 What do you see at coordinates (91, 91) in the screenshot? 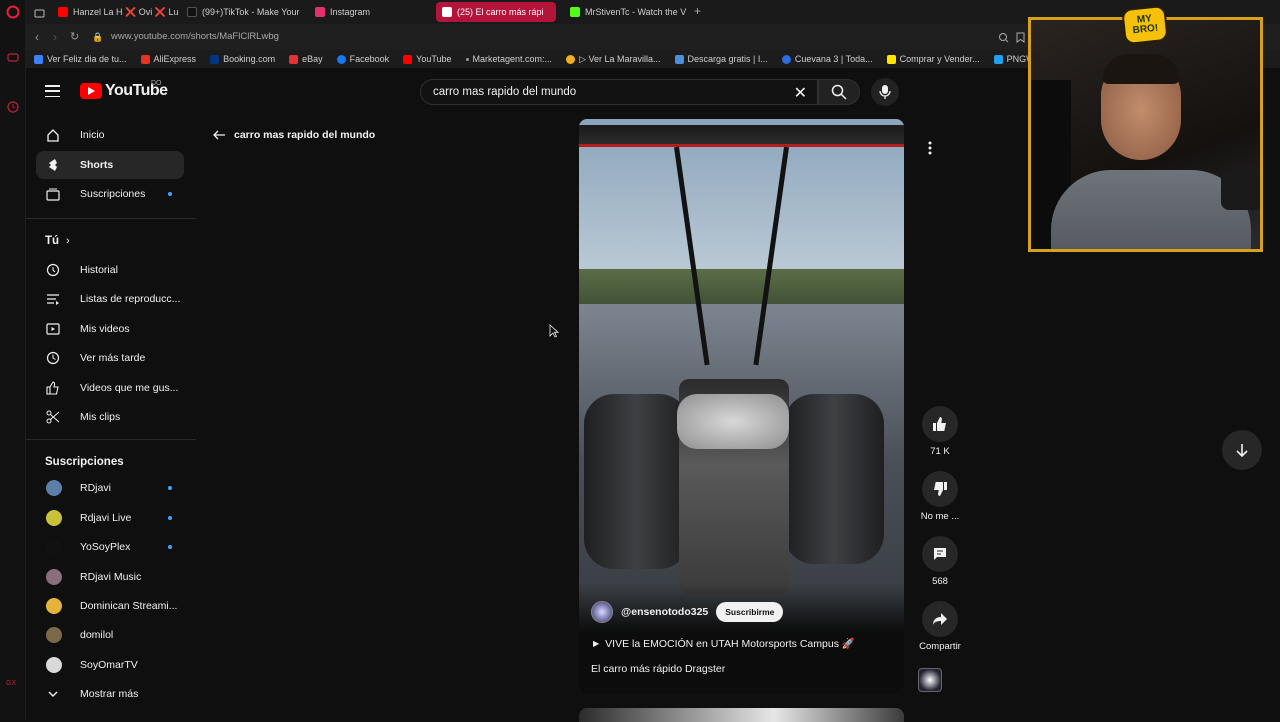
I see `youtube-play-icon` at bounding box center [91, 91].